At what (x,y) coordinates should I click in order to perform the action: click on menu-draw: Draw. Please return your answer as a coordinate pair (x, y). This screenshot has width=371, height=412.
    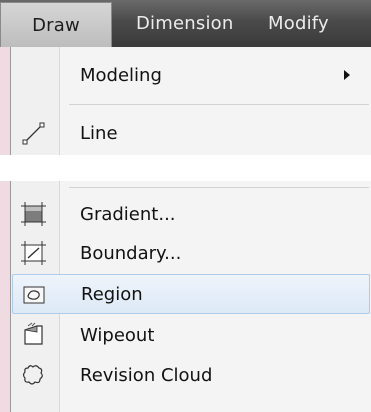
    Looking at the image, I should click on (56, 24).